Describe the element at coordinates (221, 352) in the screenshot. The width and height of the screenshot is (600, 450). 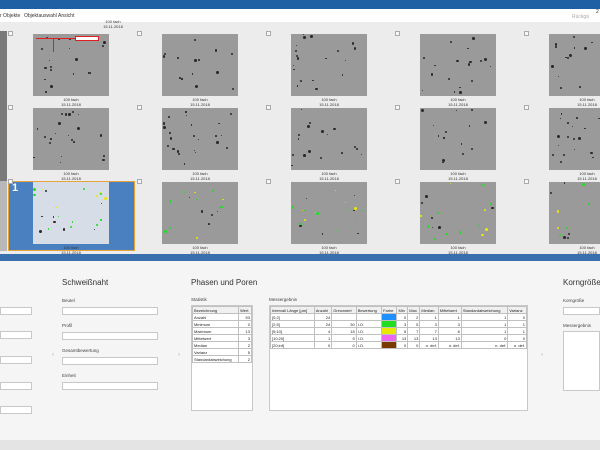
I see `table-row: Varianz 5` at that location.